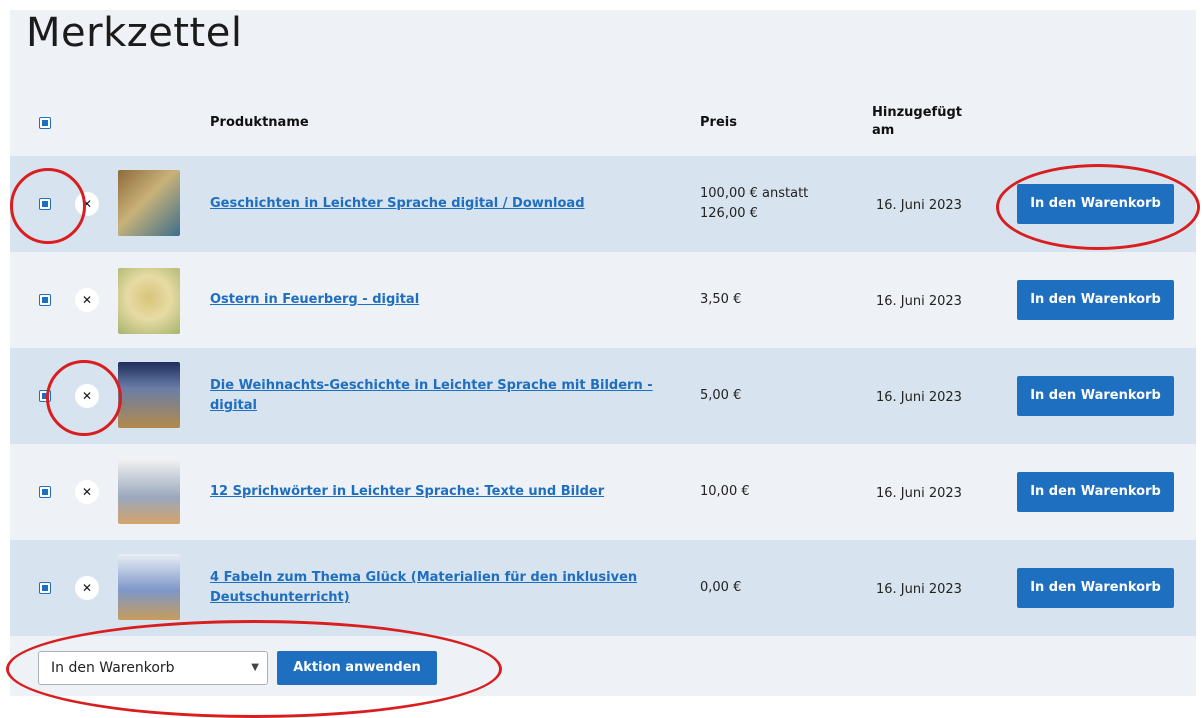 Image resolution: width=1203 pixels, height=718 pixels. I want to click on product-price: 5,00 €, so click(721, 395).